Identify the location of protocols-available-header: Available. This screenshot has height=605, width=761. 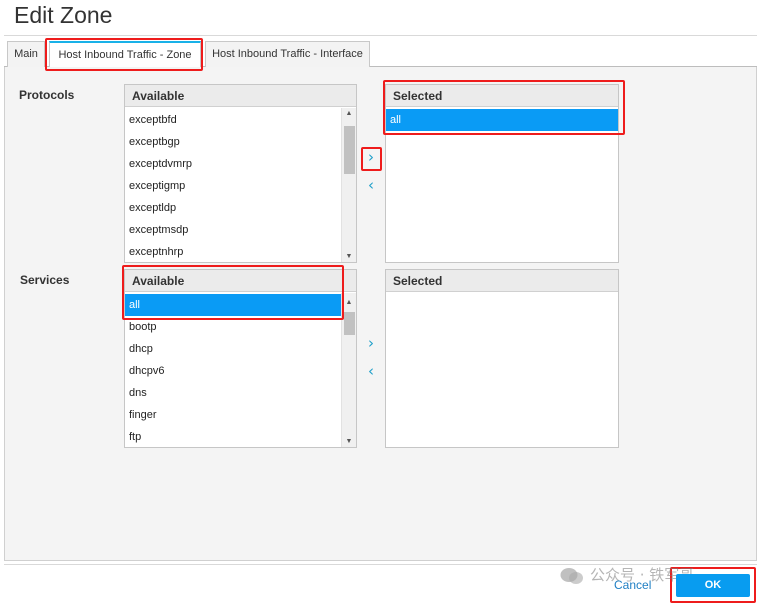
(240, 96).